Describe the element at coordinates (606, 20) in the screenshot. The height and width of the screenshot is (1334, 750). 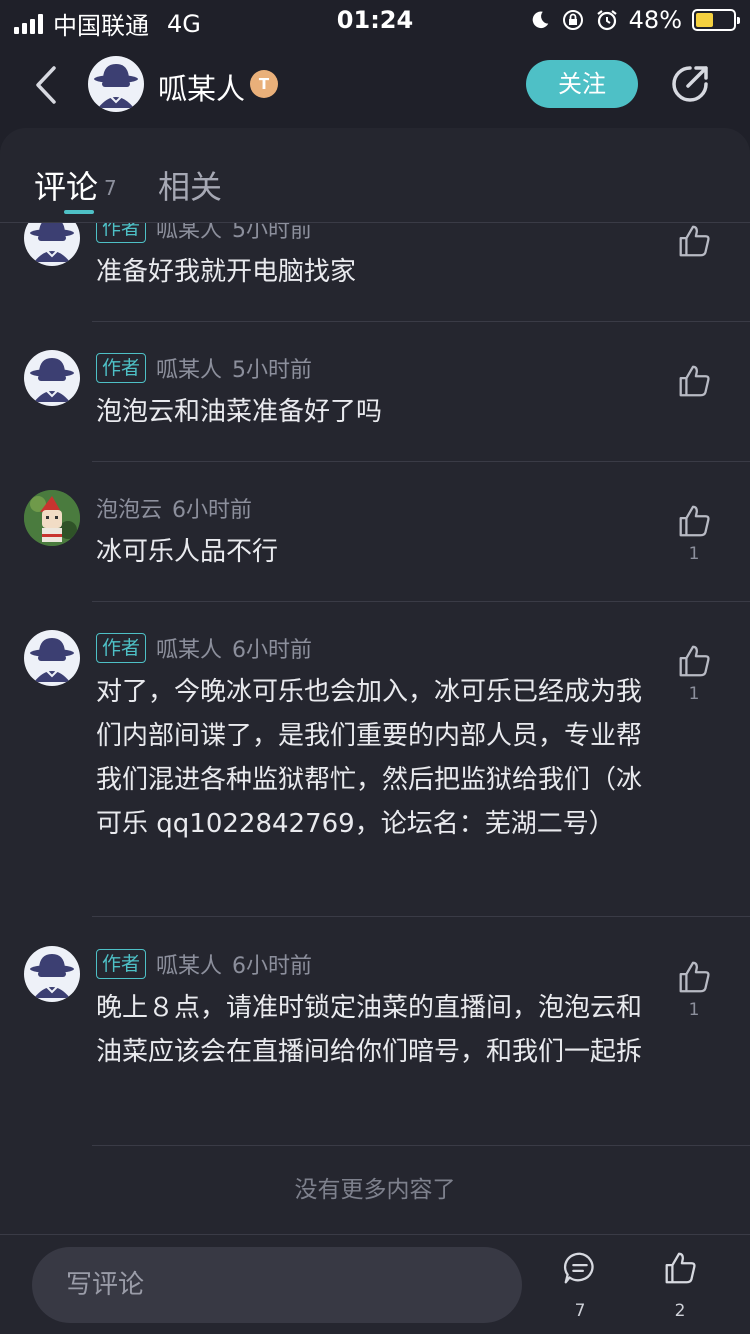
I see `alarm-icon` at that location.